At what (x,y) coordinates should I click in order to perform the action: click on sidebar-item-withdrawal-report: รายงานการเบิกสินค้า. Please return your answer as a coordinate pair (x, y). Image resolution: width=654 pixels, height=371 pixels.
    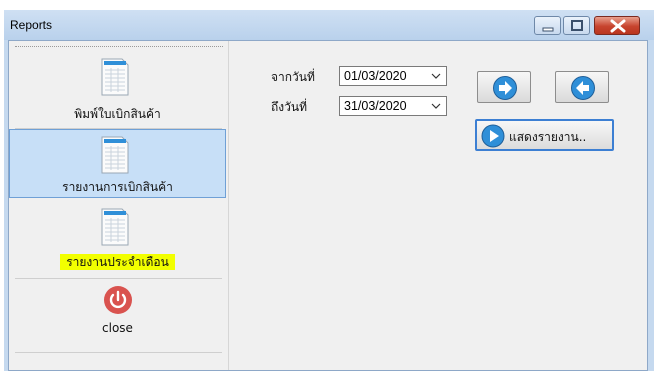
    Looking at the image, I should click on (117, 163).